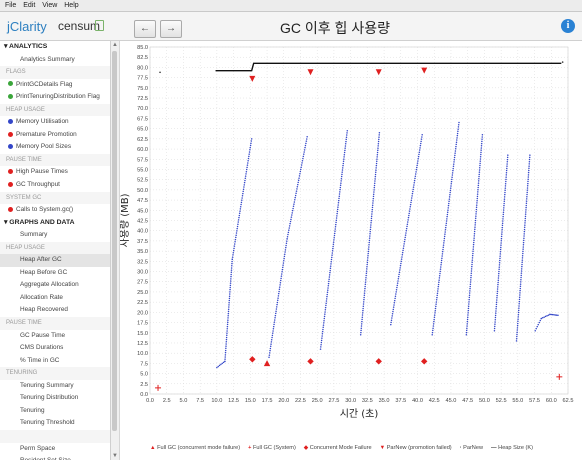 This screenshot has height=460, width=582. What do you see at coordinates (55, 85) in the screenshot?
I see `sidebar-item: PrintGCDetails Flag` at bounding box center [55, 85].